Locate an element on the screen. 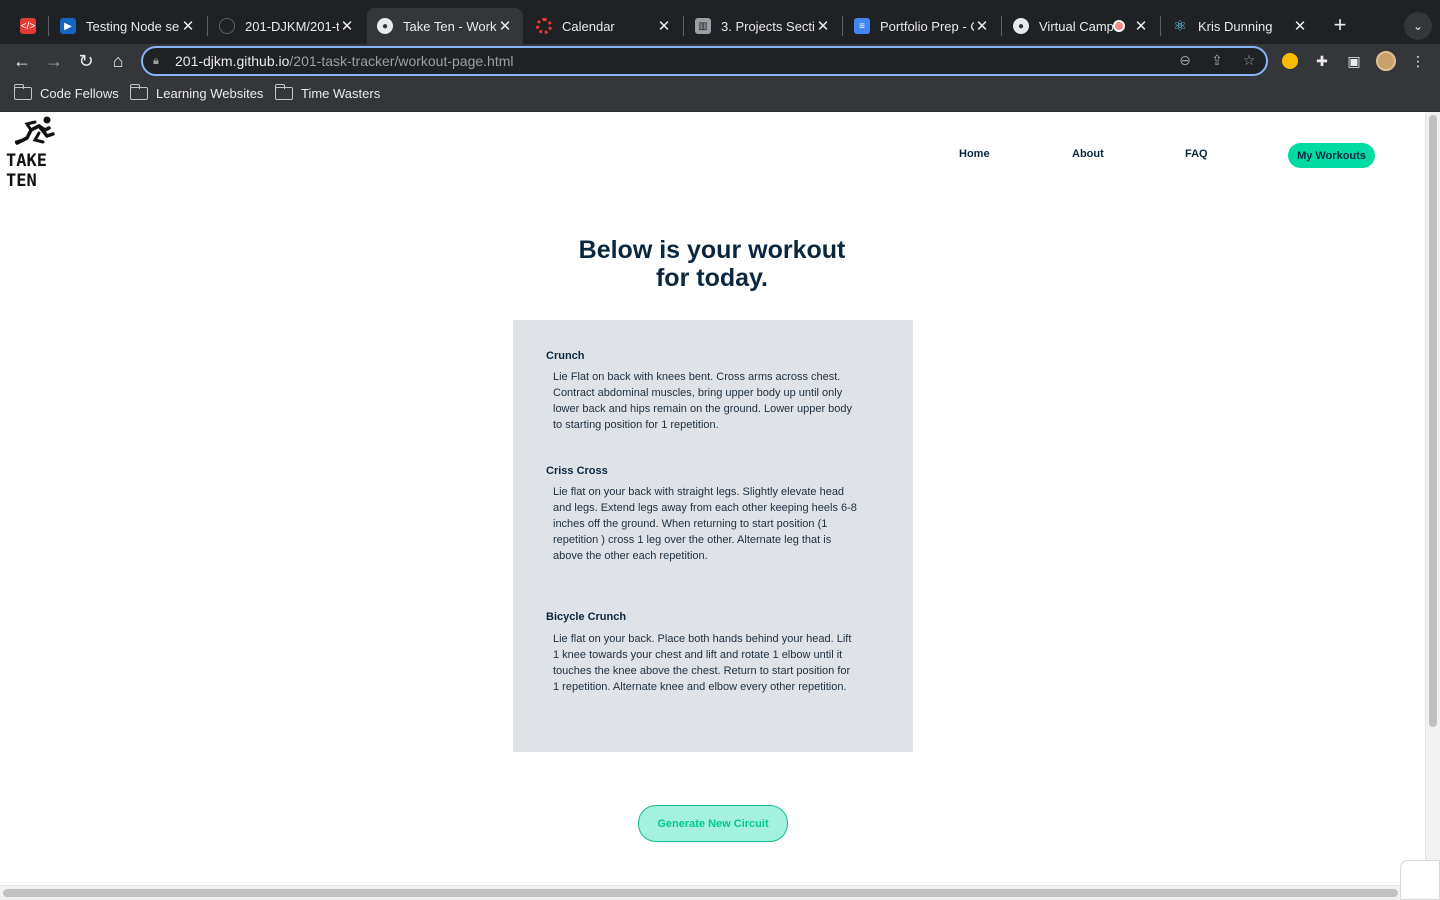 This screenshot has height=900, width=1440. page-title: Below is your workout for today. is located at coordinates (712, 264).